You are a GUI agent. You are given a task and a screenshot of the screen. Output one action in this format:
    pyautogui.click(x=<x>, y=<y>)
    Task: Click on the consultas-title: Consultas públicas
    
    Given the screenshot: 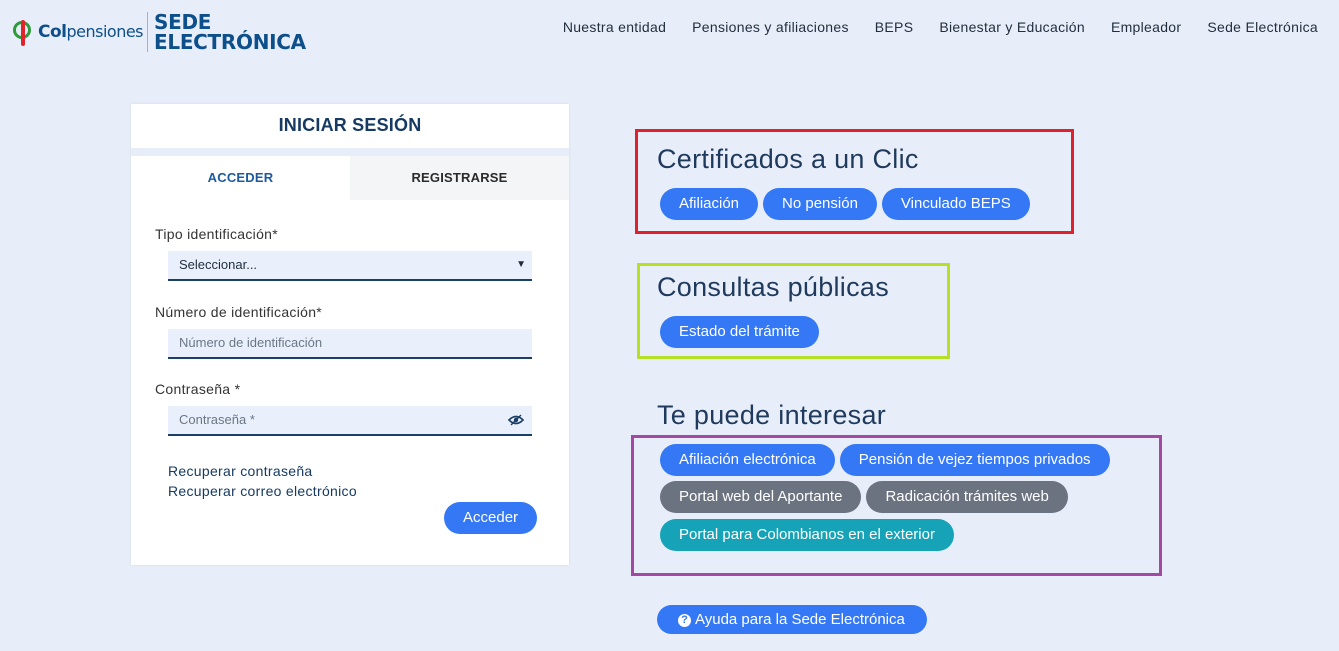 What is the action you would take?
    pyautogui.click(x=773, y=287)
    